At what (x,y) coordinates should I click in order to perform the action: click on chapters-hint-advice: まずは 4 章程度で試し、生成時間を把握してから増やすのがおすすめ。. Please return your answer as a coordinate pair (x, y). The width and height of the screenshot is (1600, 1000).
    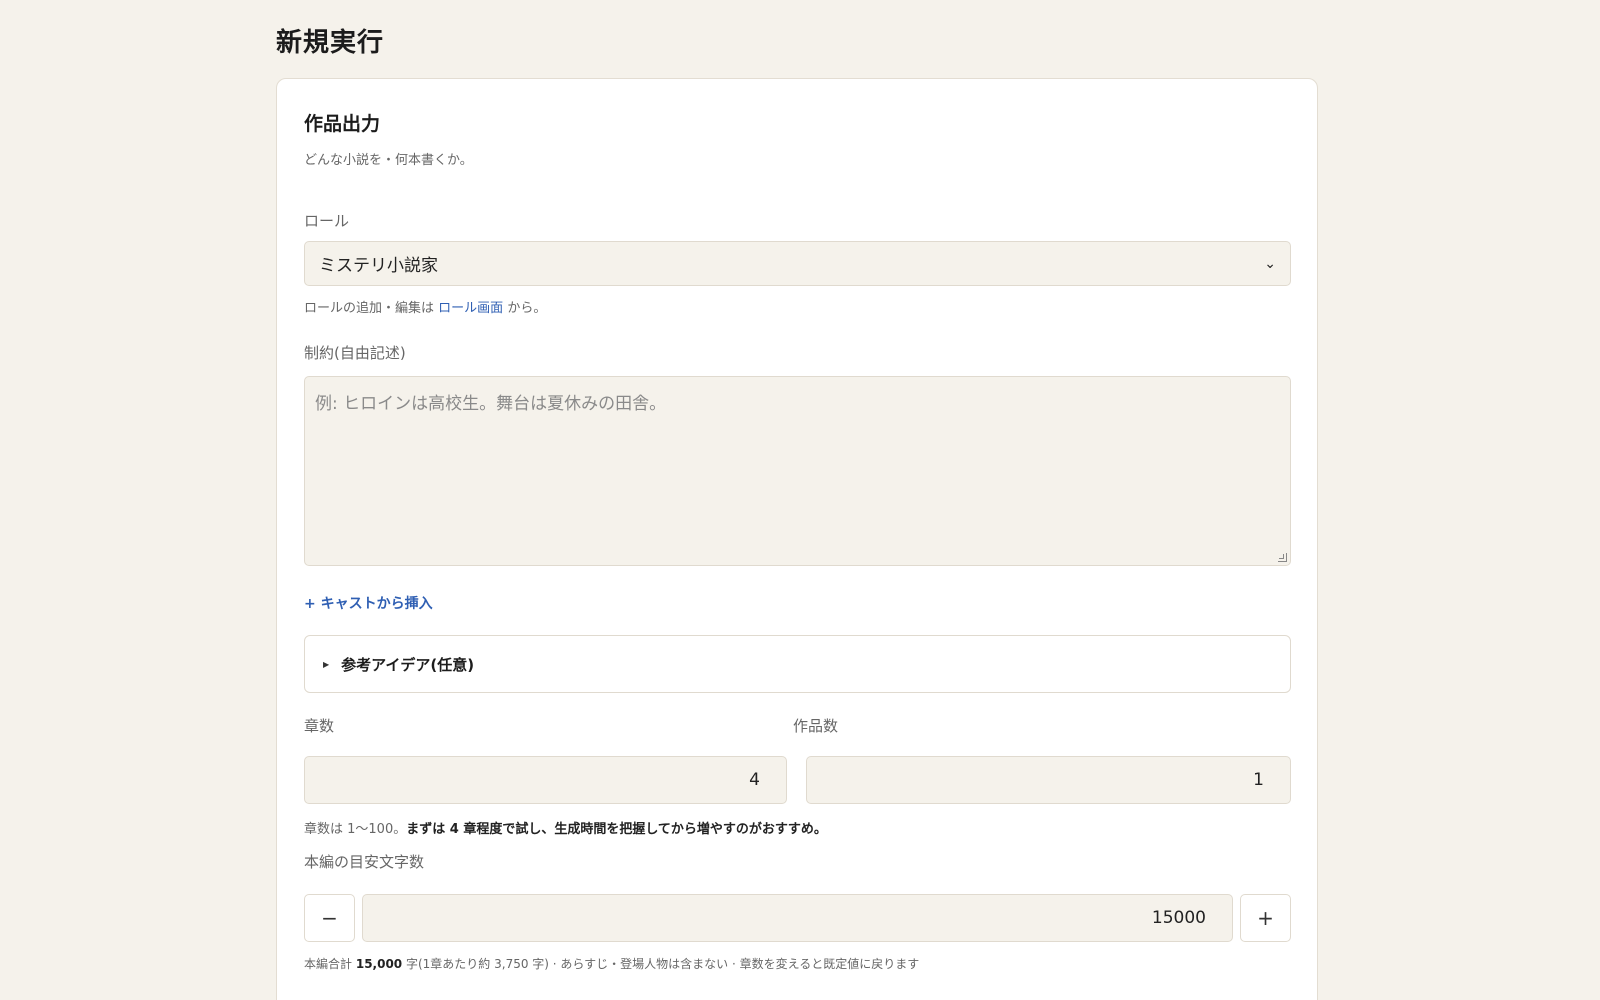
    Looking at the image, I should click on (616, 829).